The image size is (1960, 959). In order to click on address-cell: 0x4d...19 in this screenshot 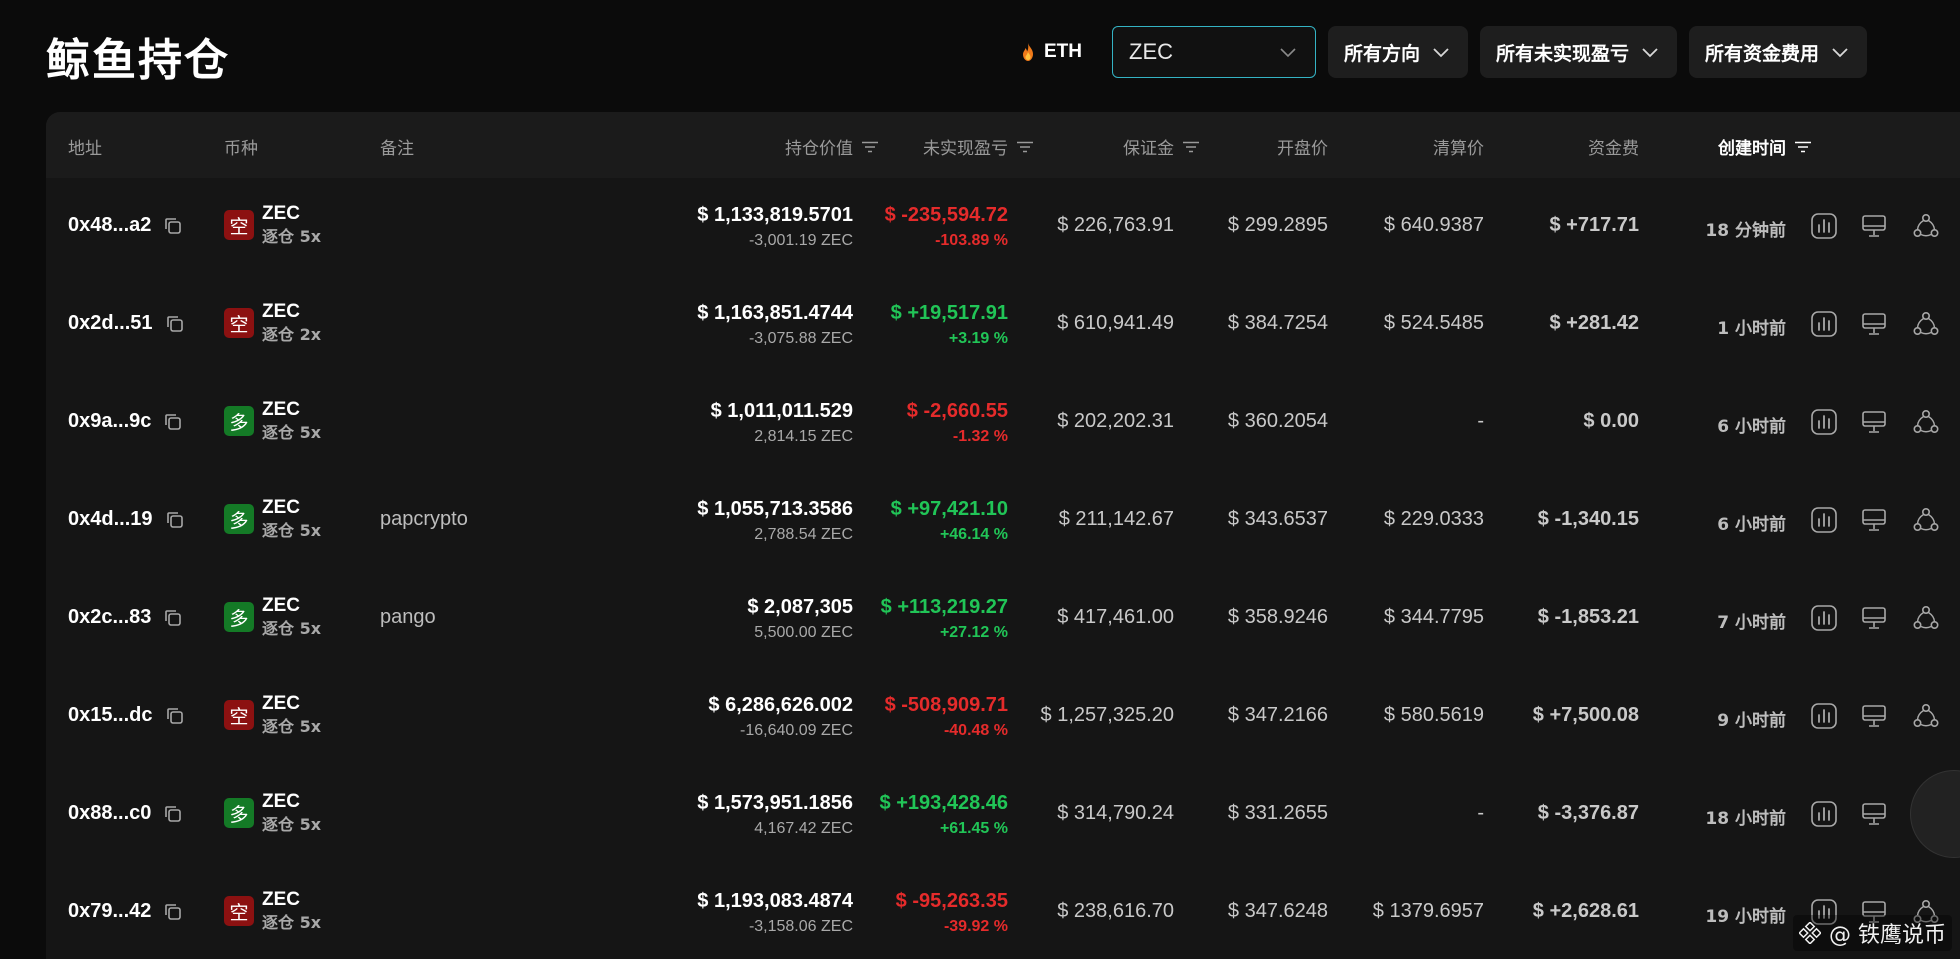, I will do `click(126, 519)`.